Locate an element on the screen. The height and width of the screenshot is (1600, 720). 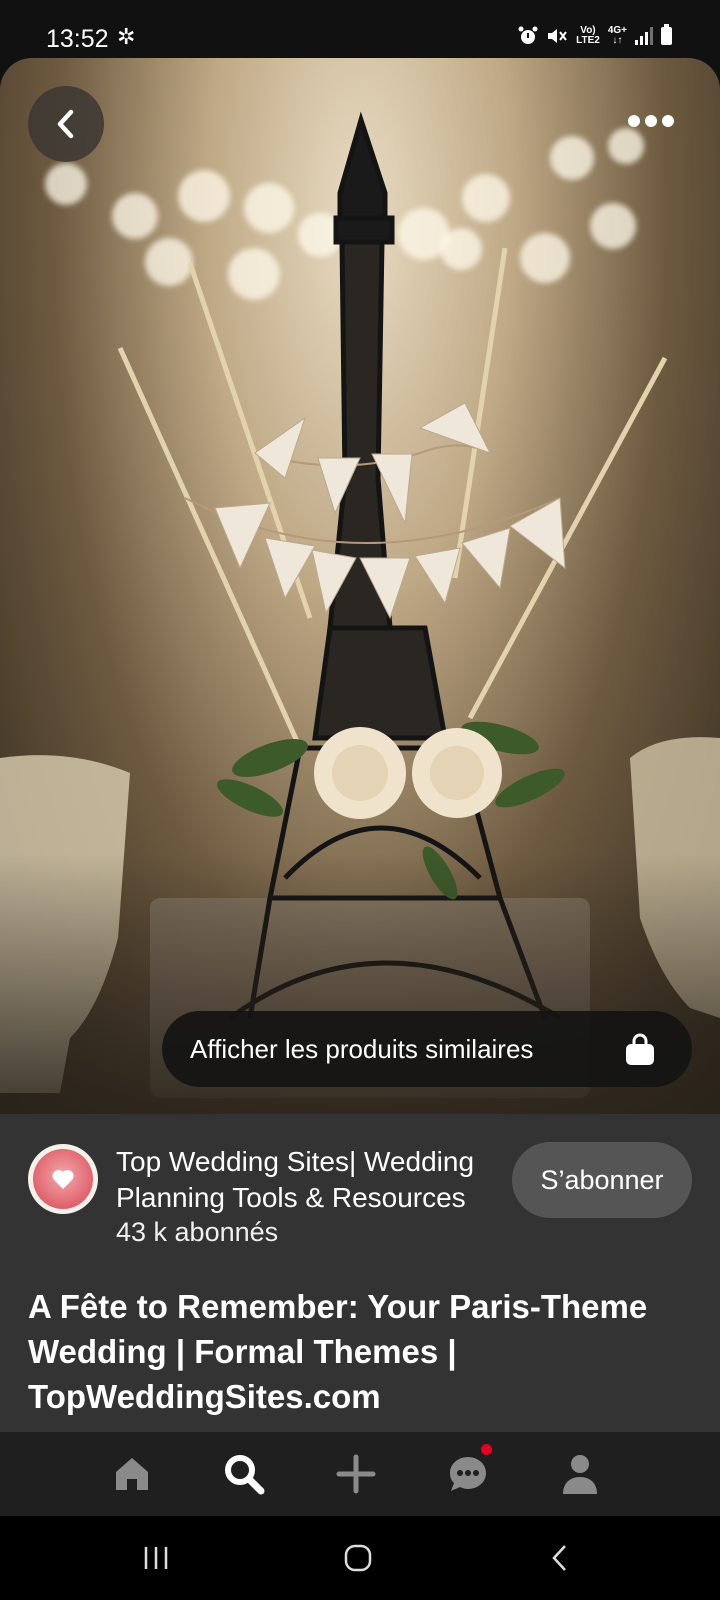
sparkle-icon: ✲ is located at coordinates (126, 36).